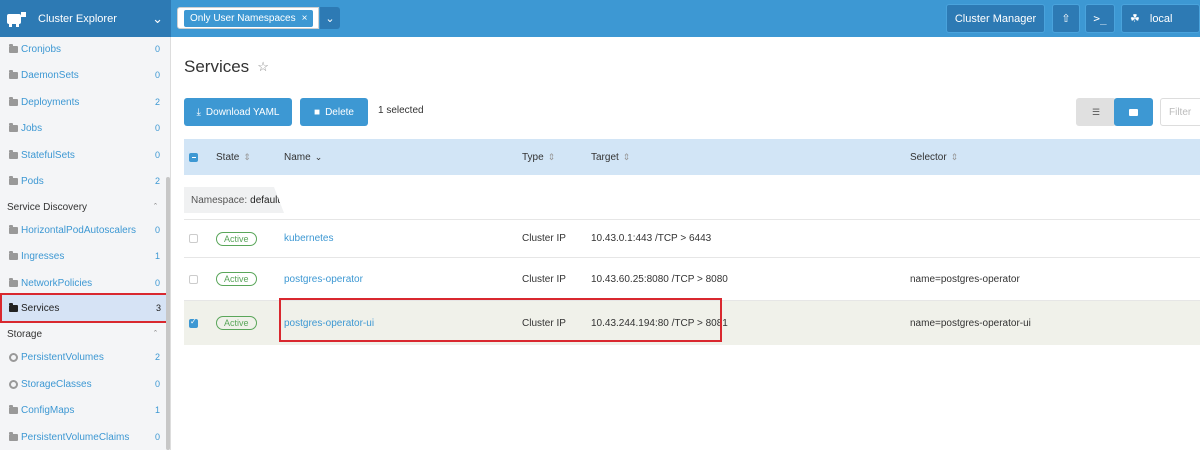 The height and width of the screenshot is (450, 1200). What do you see at coordinates (13, 384) in the screenshot?
I see `globe-icon` at bounding box center [13, 384].